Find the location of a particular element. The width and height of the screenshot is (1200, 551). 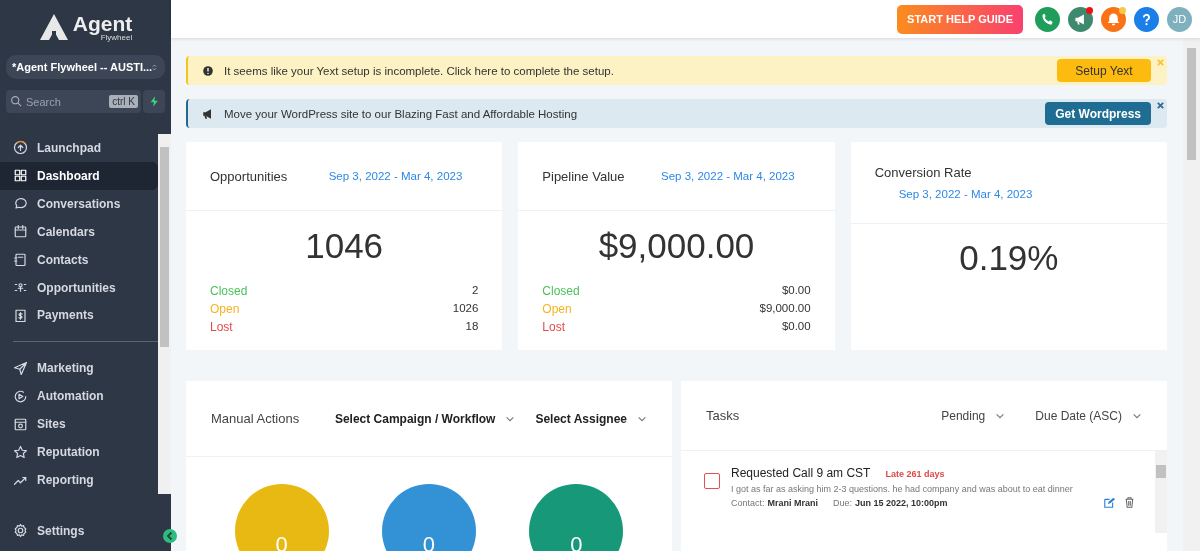

play-circle-icon is located at coordinates (20, 396).